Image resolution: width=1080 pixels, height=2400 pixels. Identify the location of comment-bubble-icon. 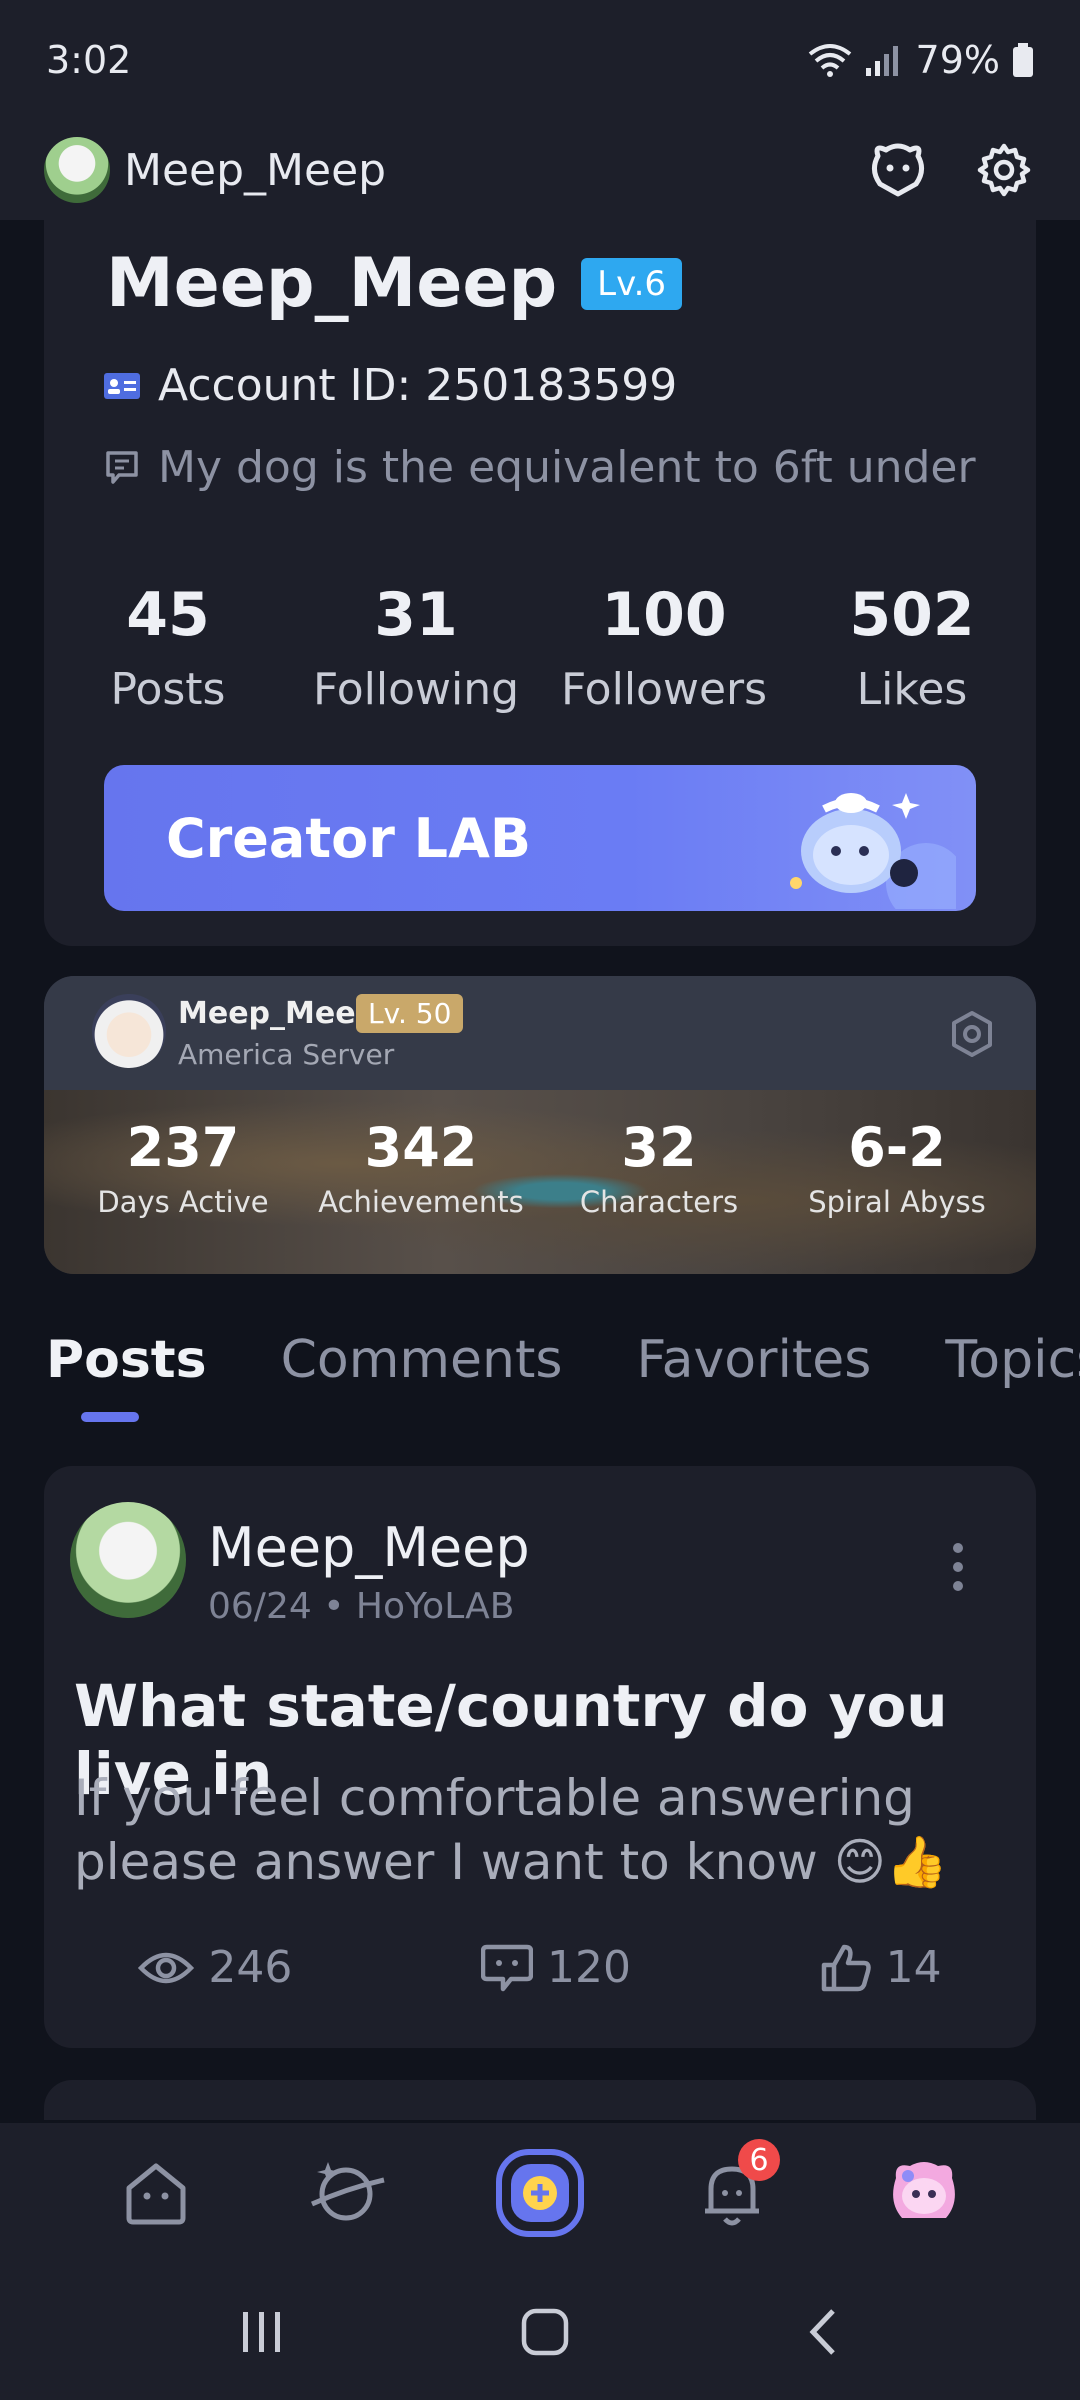
(506, 1967).